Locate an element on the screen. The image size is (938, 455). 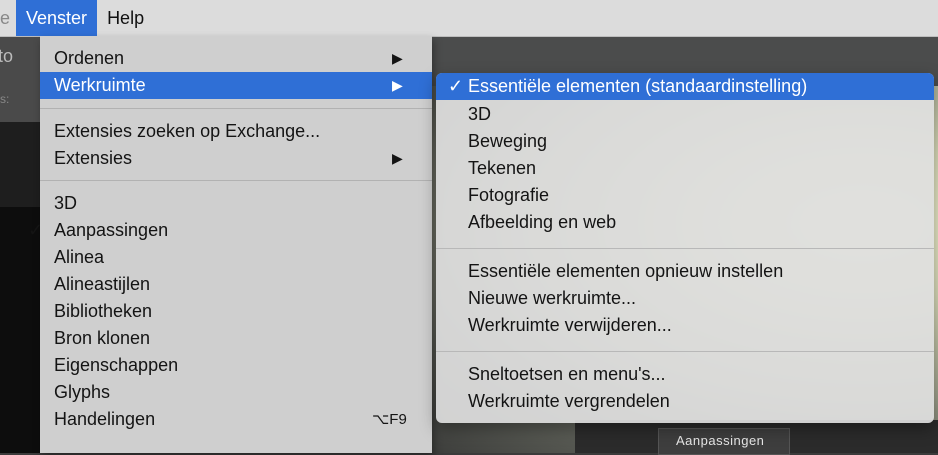
submenu-item-werkruimte-vergrendelen: Werkruimte vergrendelen is located at coordinates (685, 401).